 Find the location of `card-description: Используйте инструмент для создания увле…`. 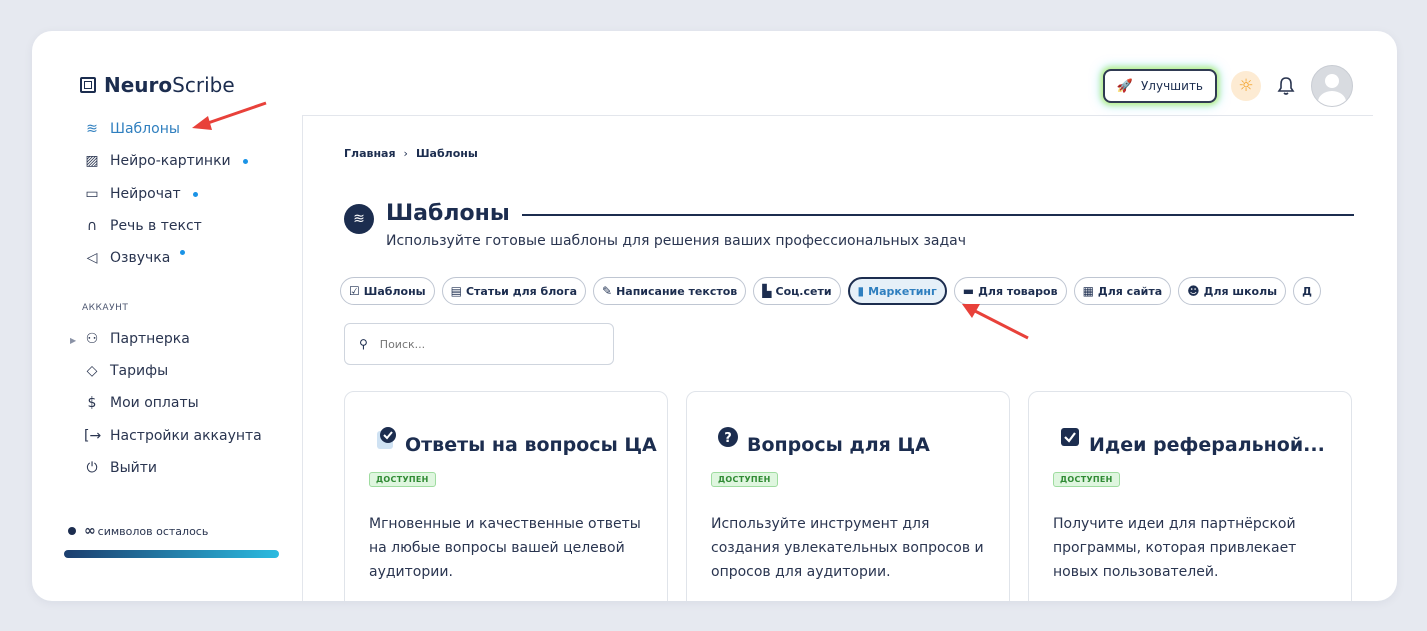

card-description: Используйте инструмент для создания увле… is located at coordinates (847, 548).